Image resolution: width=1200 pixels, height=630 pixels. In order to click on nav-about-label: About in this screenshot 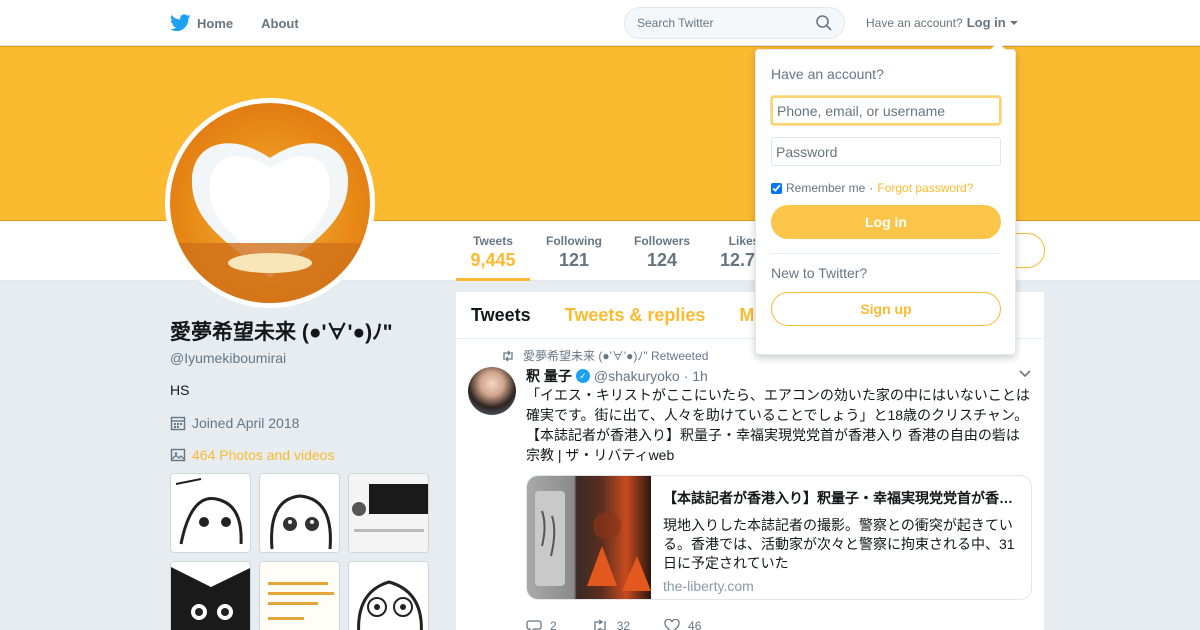, I will do `click(280, 23)`.